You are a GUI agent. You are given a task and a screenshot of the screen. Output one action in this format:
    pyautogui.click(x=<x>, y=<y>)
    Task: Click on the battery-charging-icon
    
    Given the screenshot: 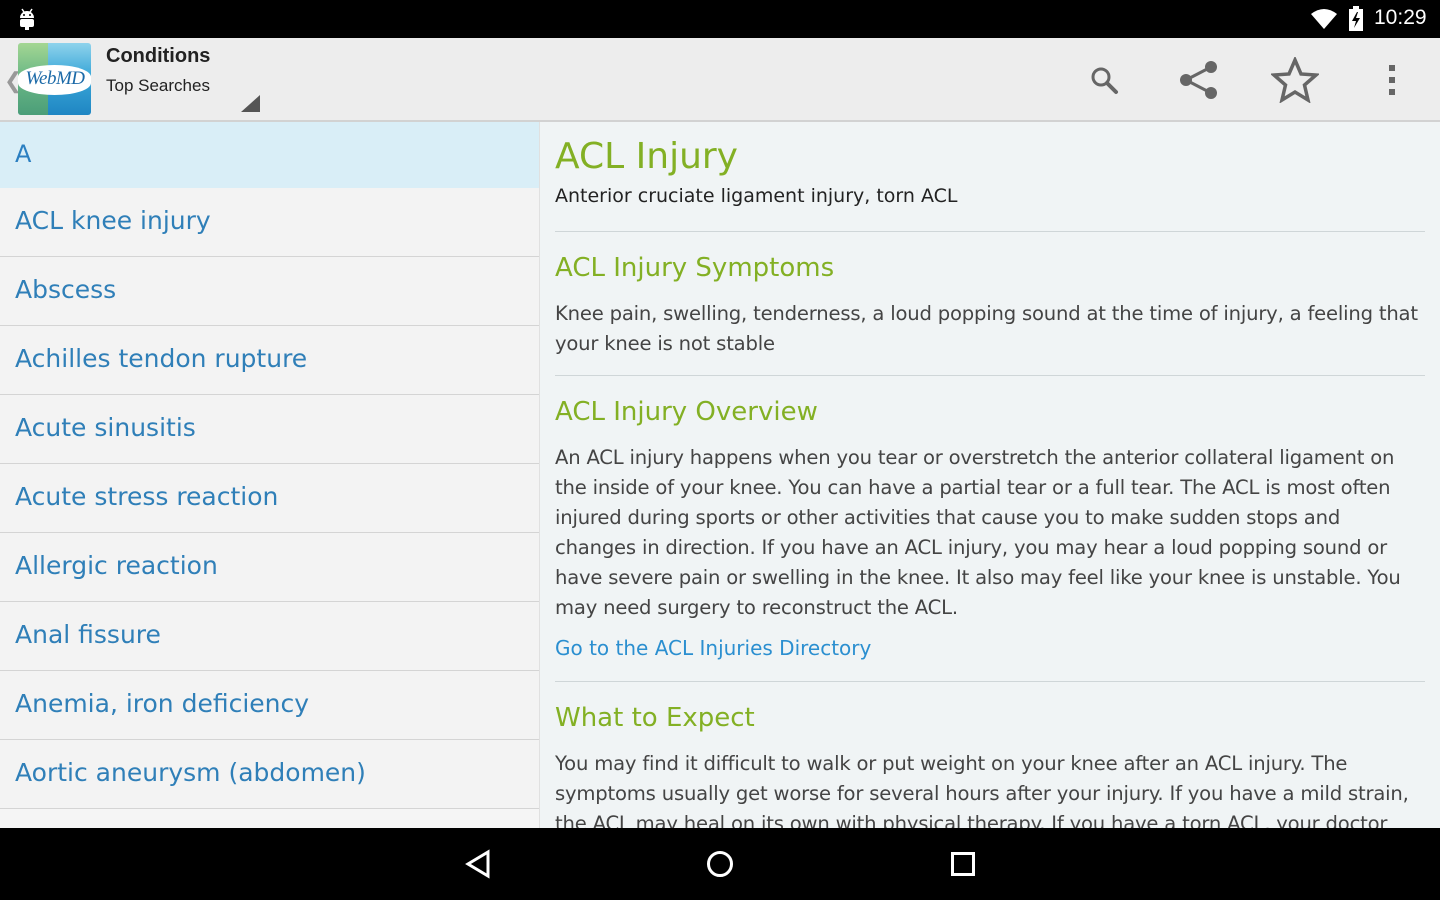 What is the action you would take?
    pyautogui.click(x=1356, y=18)
    